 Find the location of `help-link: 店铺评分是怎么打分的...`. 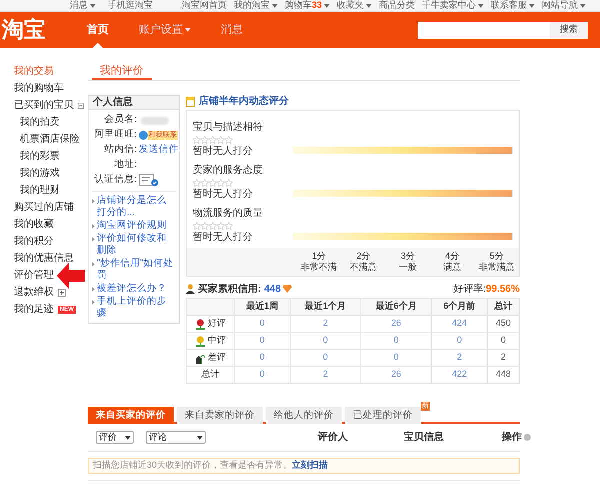

help-link: 店铺评分是怎么打分的... is located at coordinates (136, 207).